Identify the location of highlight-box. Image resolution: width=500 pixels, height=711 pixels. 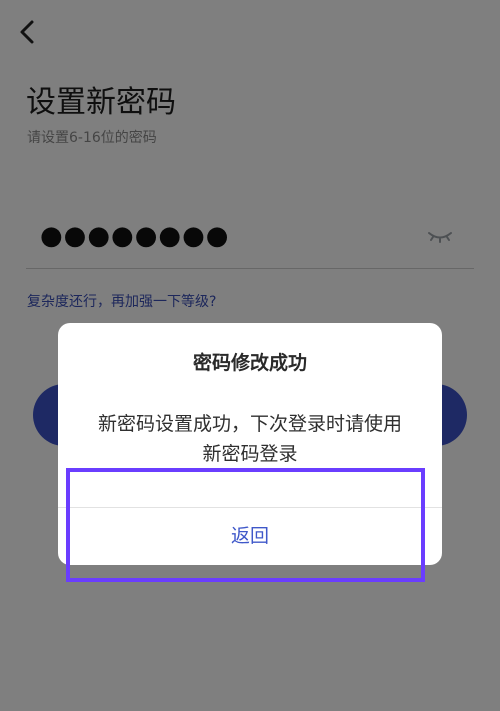
(245, 525).